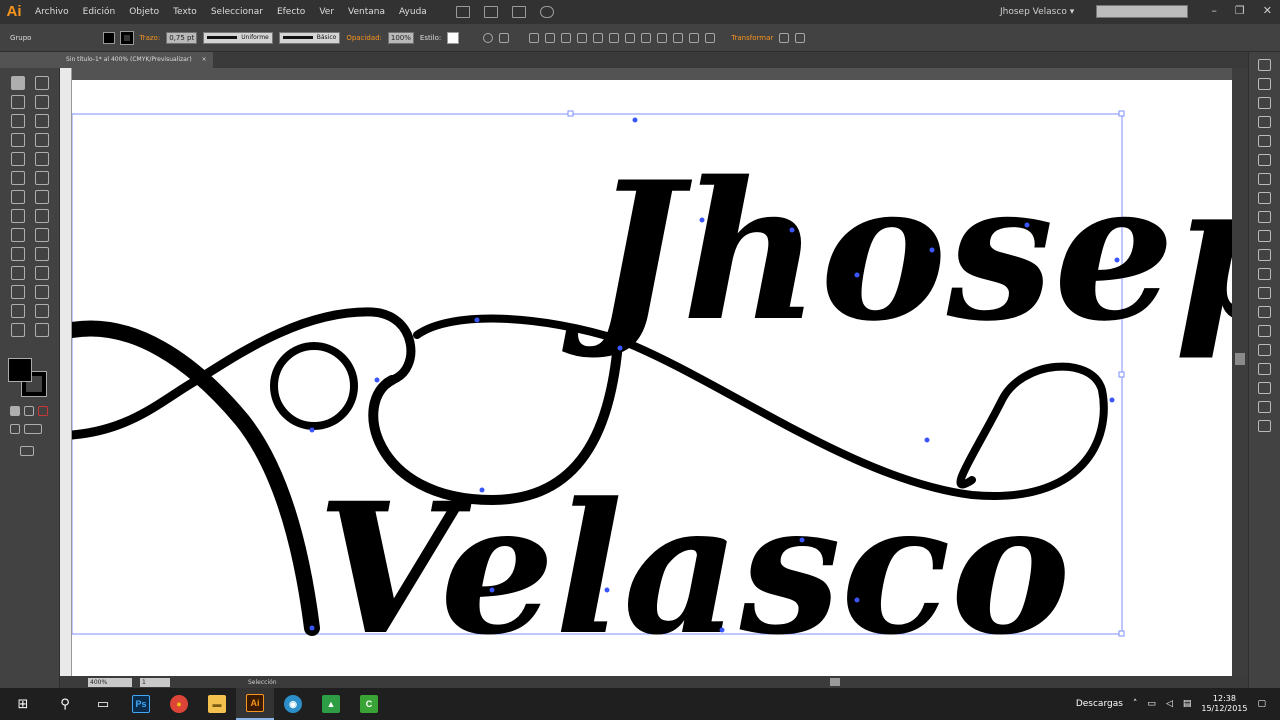  What do you see at coordinates (1142, 11) in the screenshot?
I see `help-search-input` at bounding box center [1142, 11].